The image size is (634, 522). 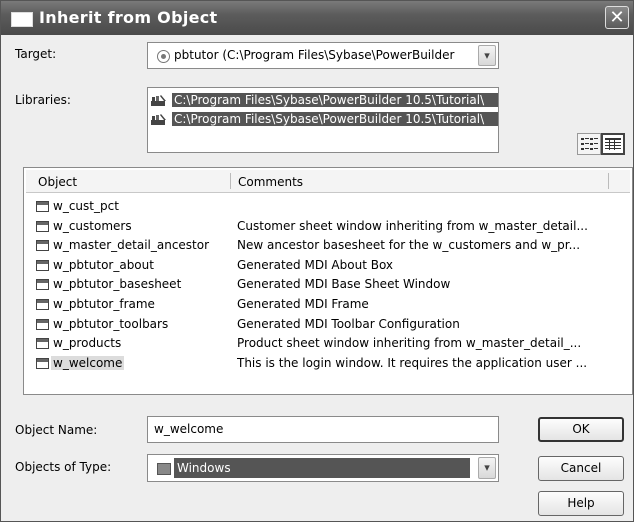 I want to click on list-view-button, so click(x=589, y=144).